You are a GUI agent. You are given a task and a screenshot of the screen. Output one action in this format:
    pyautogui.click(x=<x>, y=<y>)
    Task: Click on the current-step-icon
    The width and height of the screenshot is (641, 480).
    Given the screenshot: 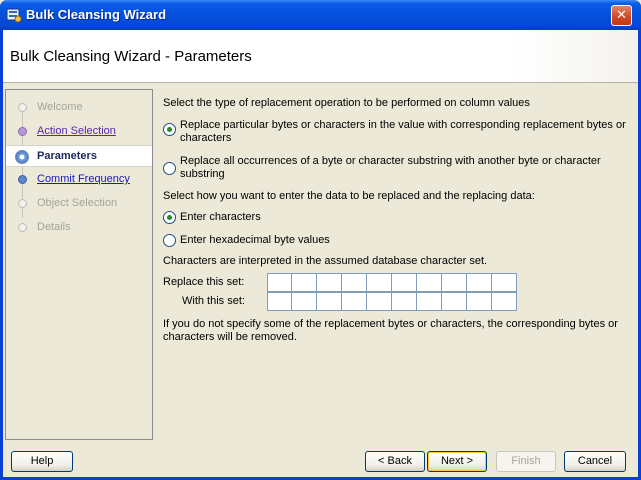 What is the action you would take?
    pyautogui.click(x=22, y=157)
    